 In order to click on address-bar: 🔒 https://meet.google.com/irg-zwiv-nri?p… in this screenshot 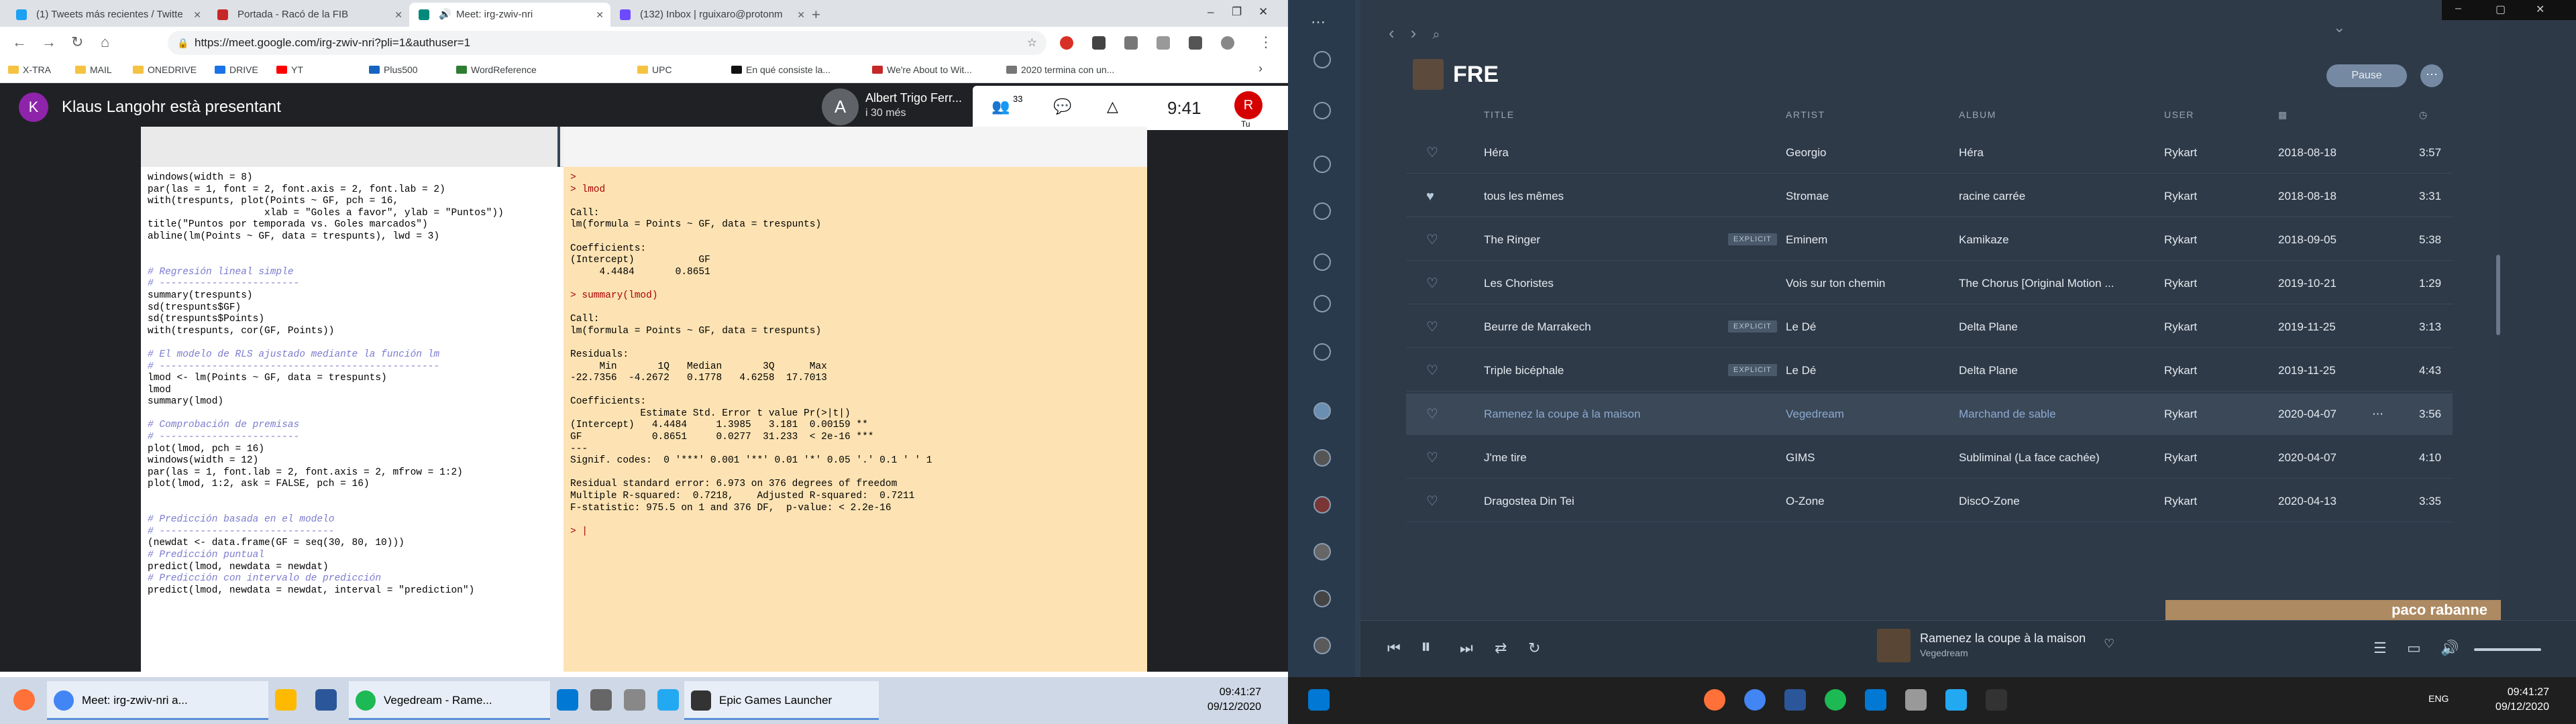, I will do `click(607, 43)`.